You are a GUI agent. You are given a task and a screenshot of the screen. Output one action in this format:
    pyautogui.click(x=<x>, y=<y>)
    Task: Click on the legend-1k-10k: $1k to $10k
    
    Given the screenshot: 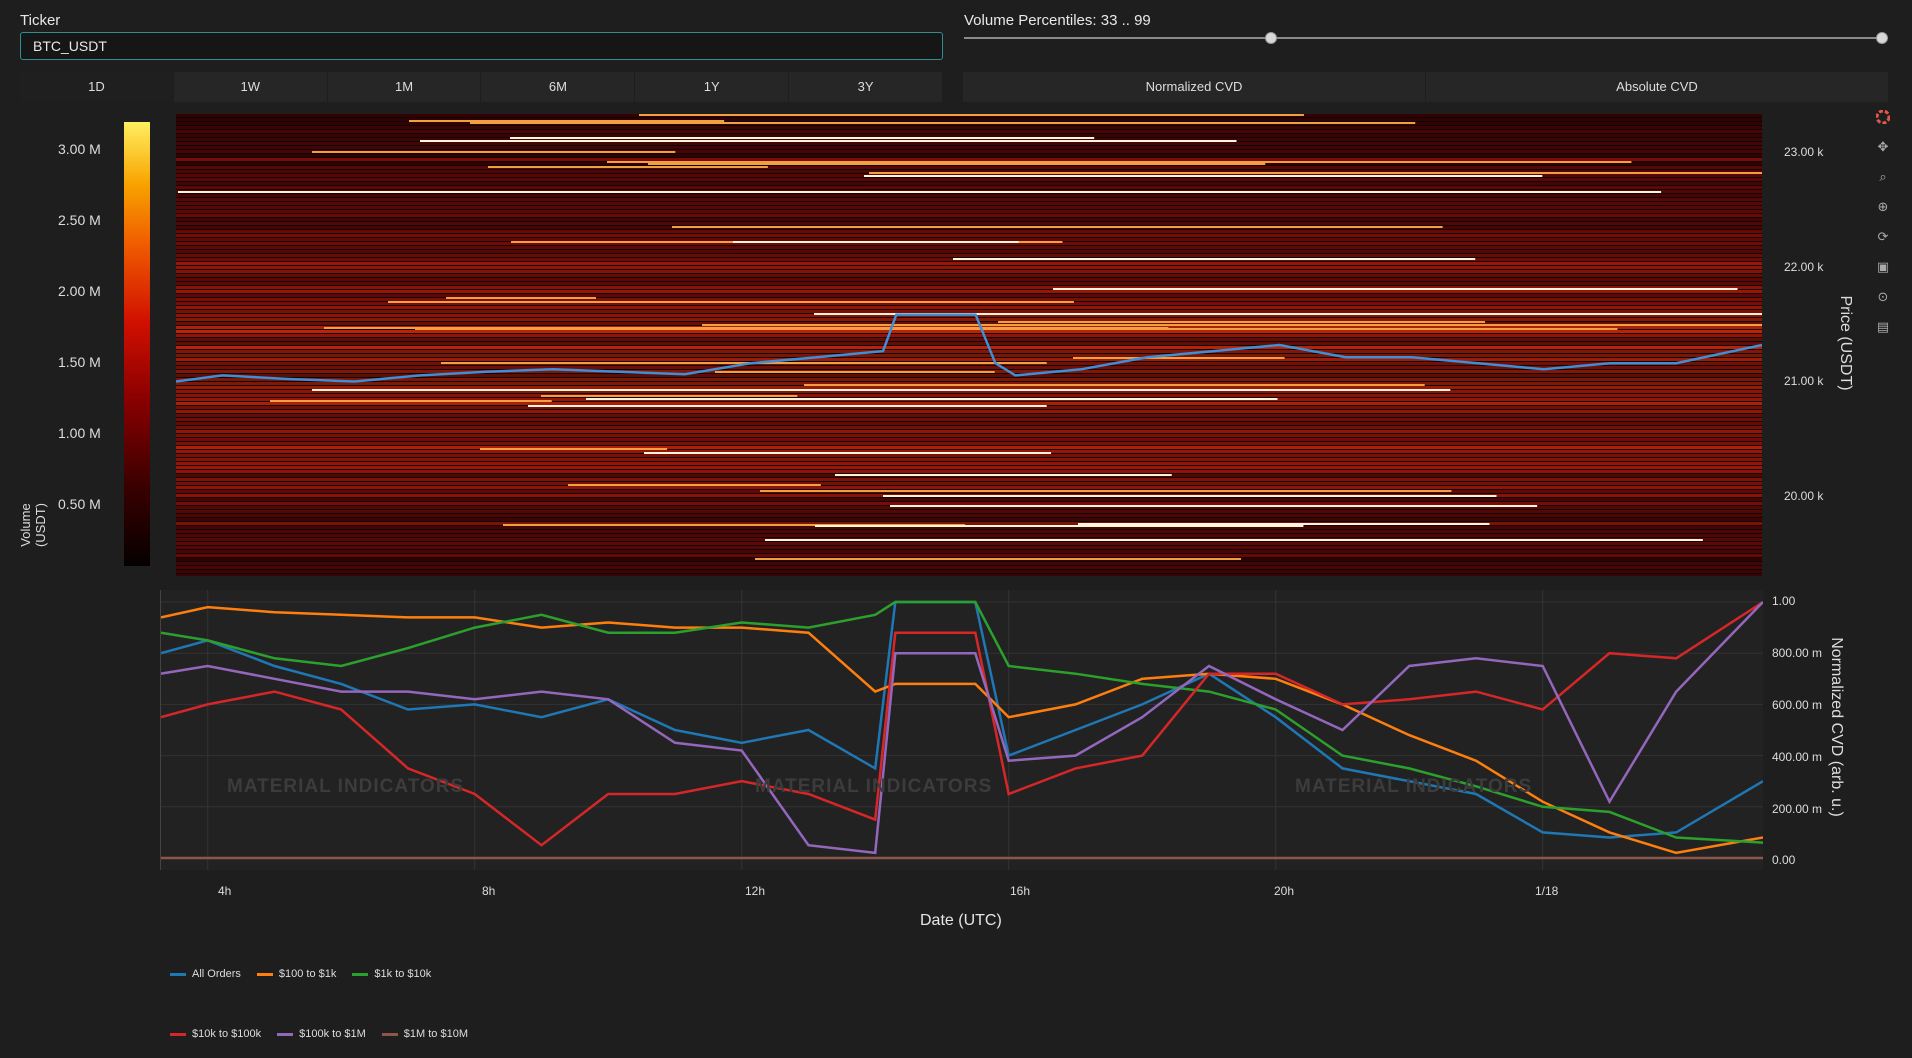 What is the action you would take?
    pyautogui.click(x=391, y=974)
    